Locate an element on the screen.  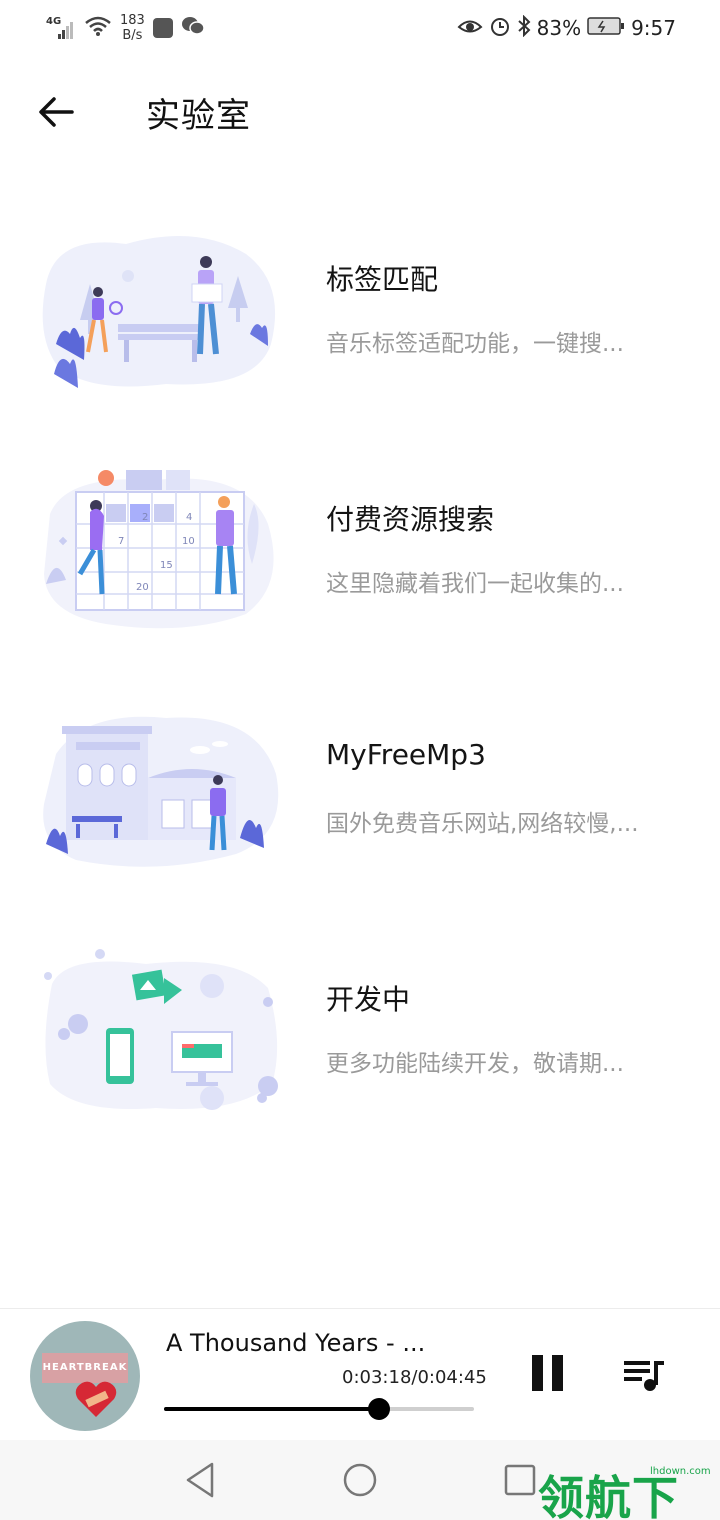
wifi-icon is located at coordinates (98, 28).